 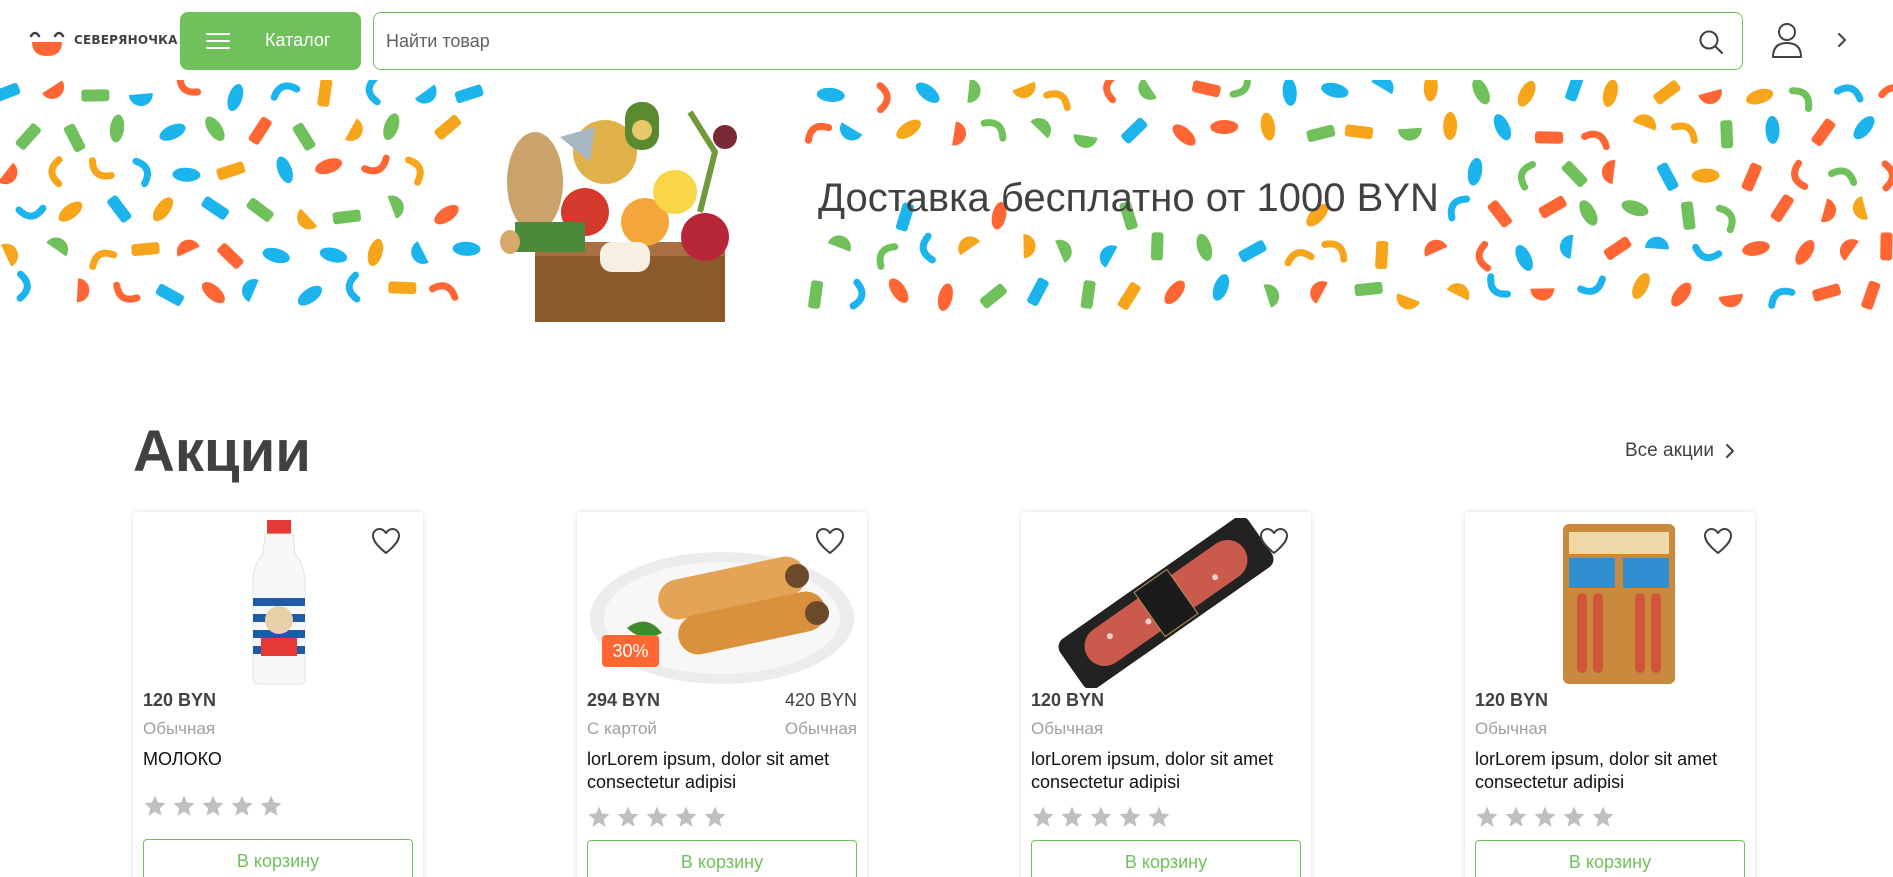 What do you see at coordinates (278, 759) in the screenshot?
I see `product-name: МОЛОКО` at bounding box center [278, 759].